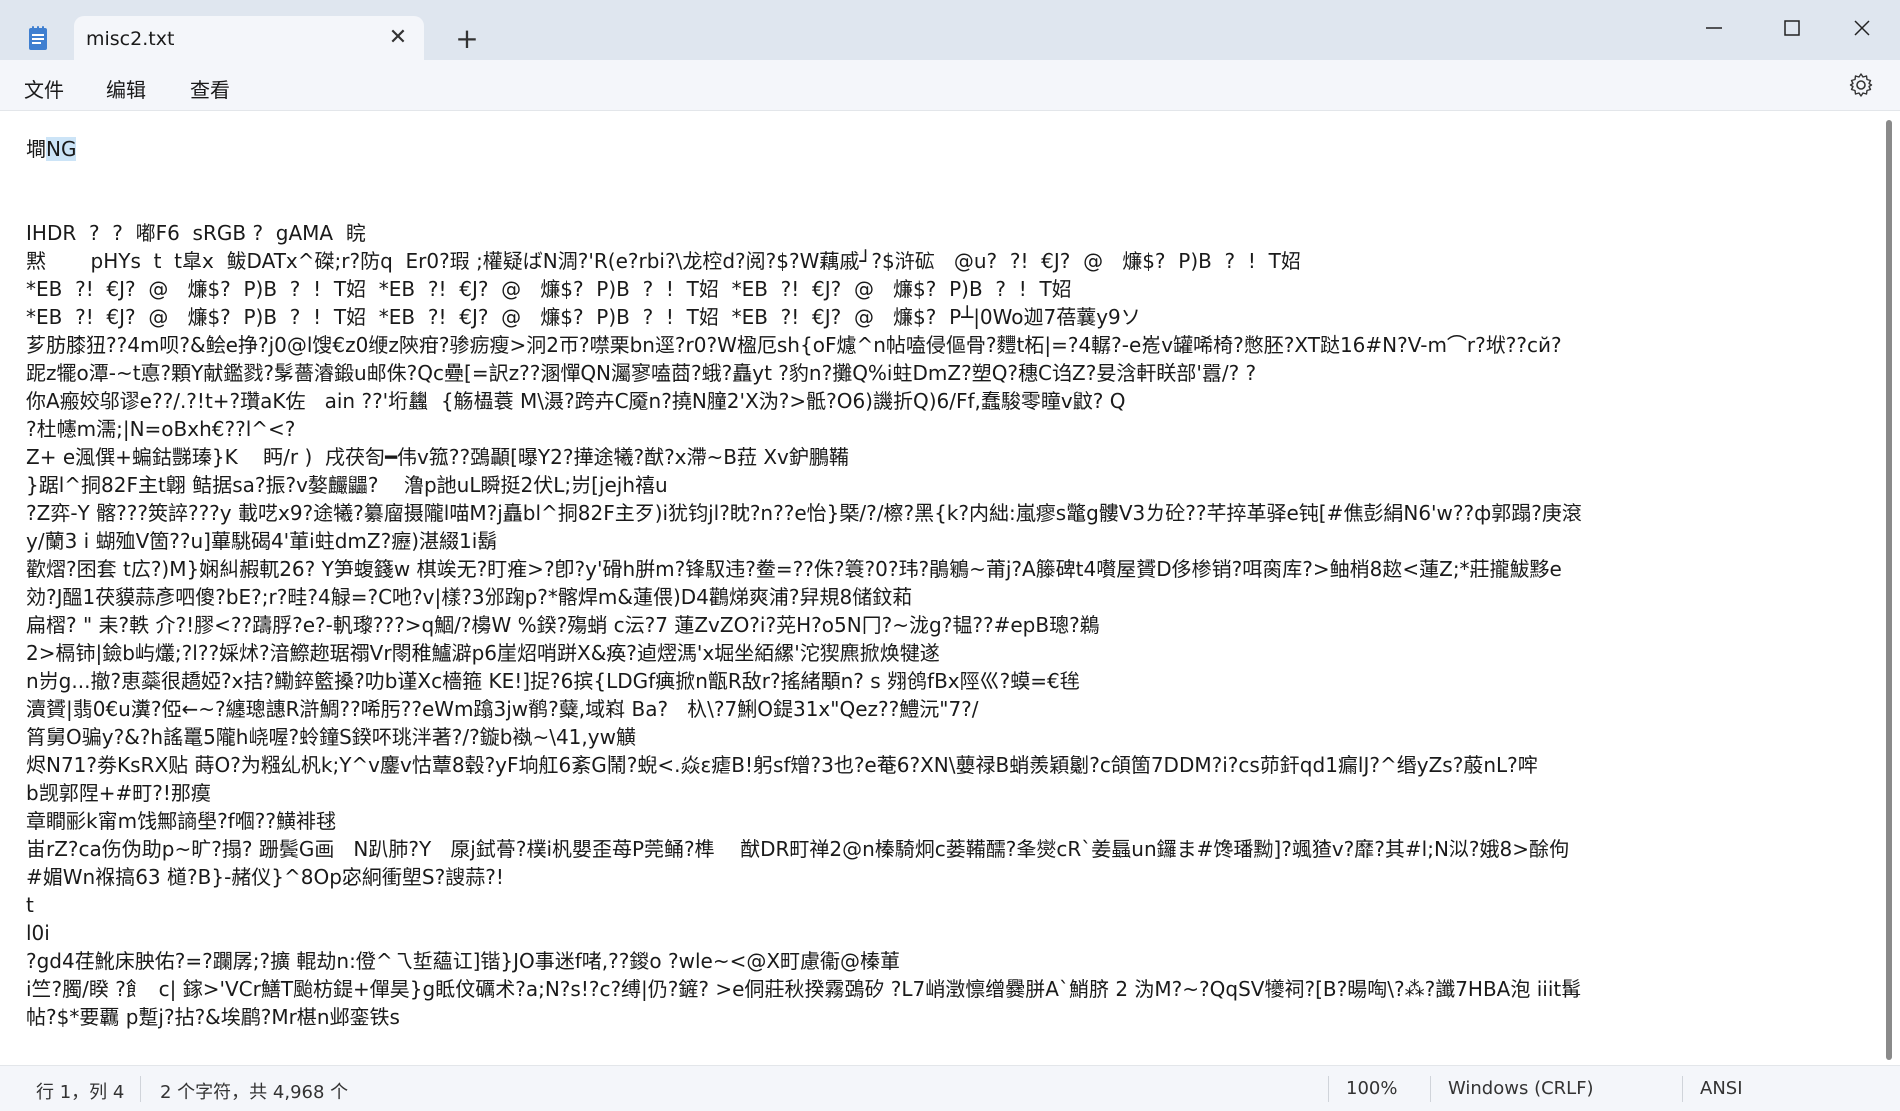 The height and width of the screenshot is (1111, 1900). I want to click on editor-line: b觊郭陧+#町?!那瘼, so click(118, 793).